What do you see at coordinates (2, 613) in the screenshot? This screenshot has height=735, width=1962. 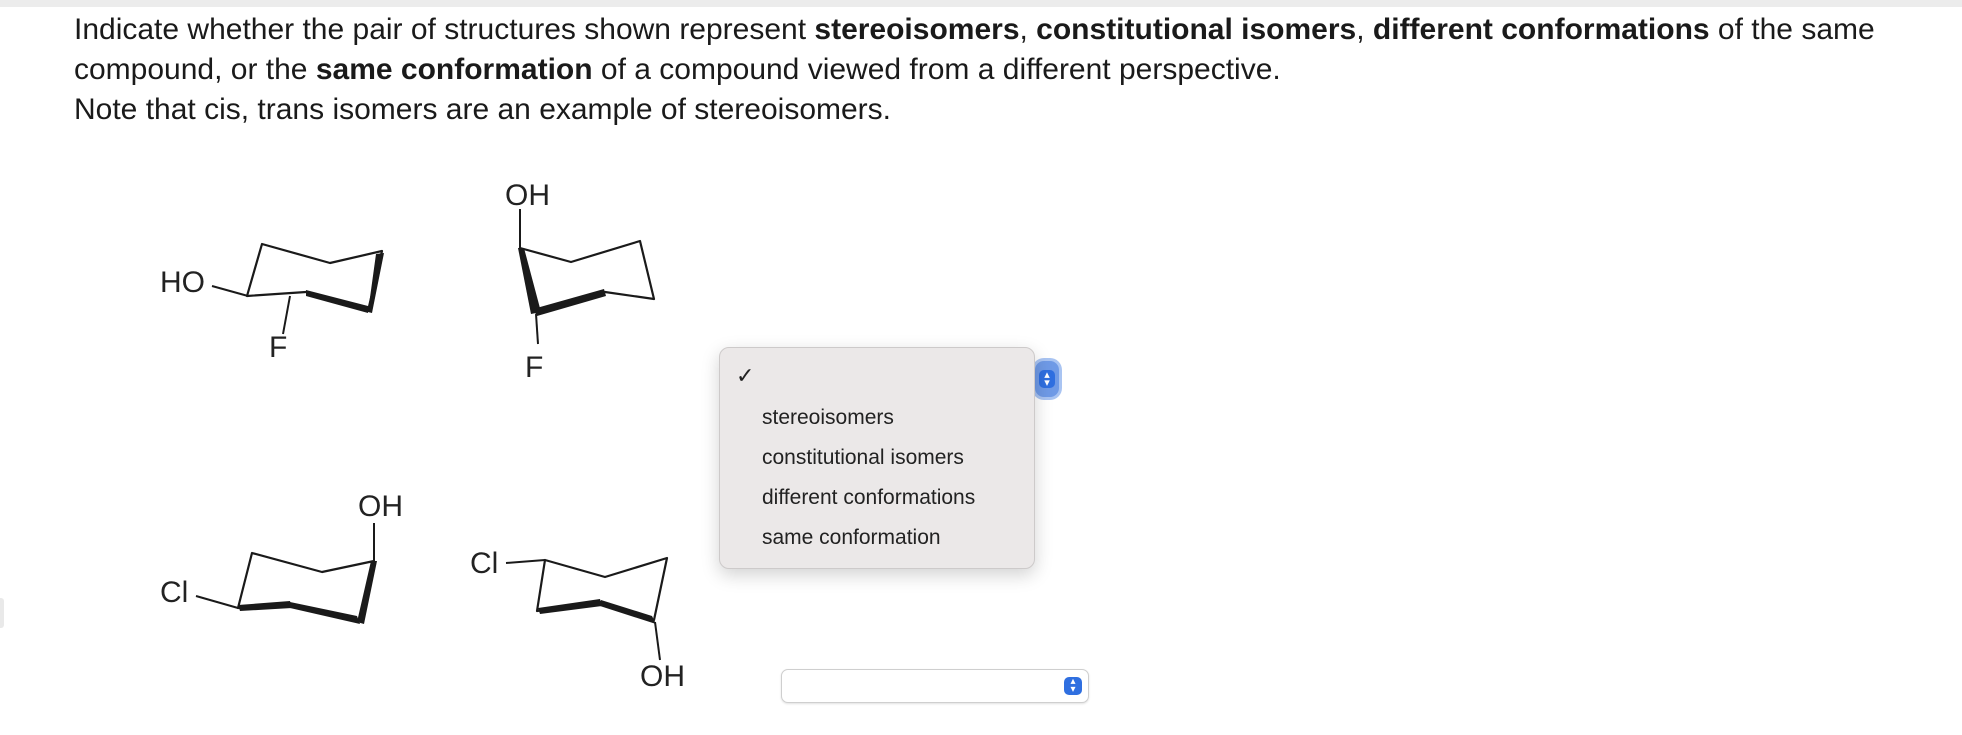 I see `left-edge-tab` at bounding box center [2, 613].